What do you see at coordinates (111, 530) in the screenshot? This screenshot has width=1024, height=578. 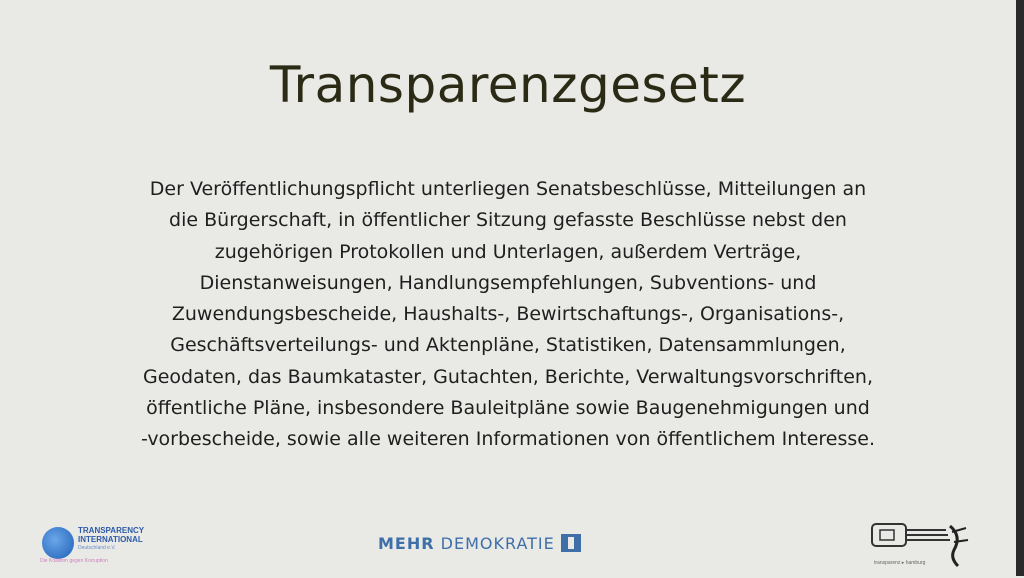 I see `ti-line1: TRANSPARENCY` at bounding box center [111, 530].